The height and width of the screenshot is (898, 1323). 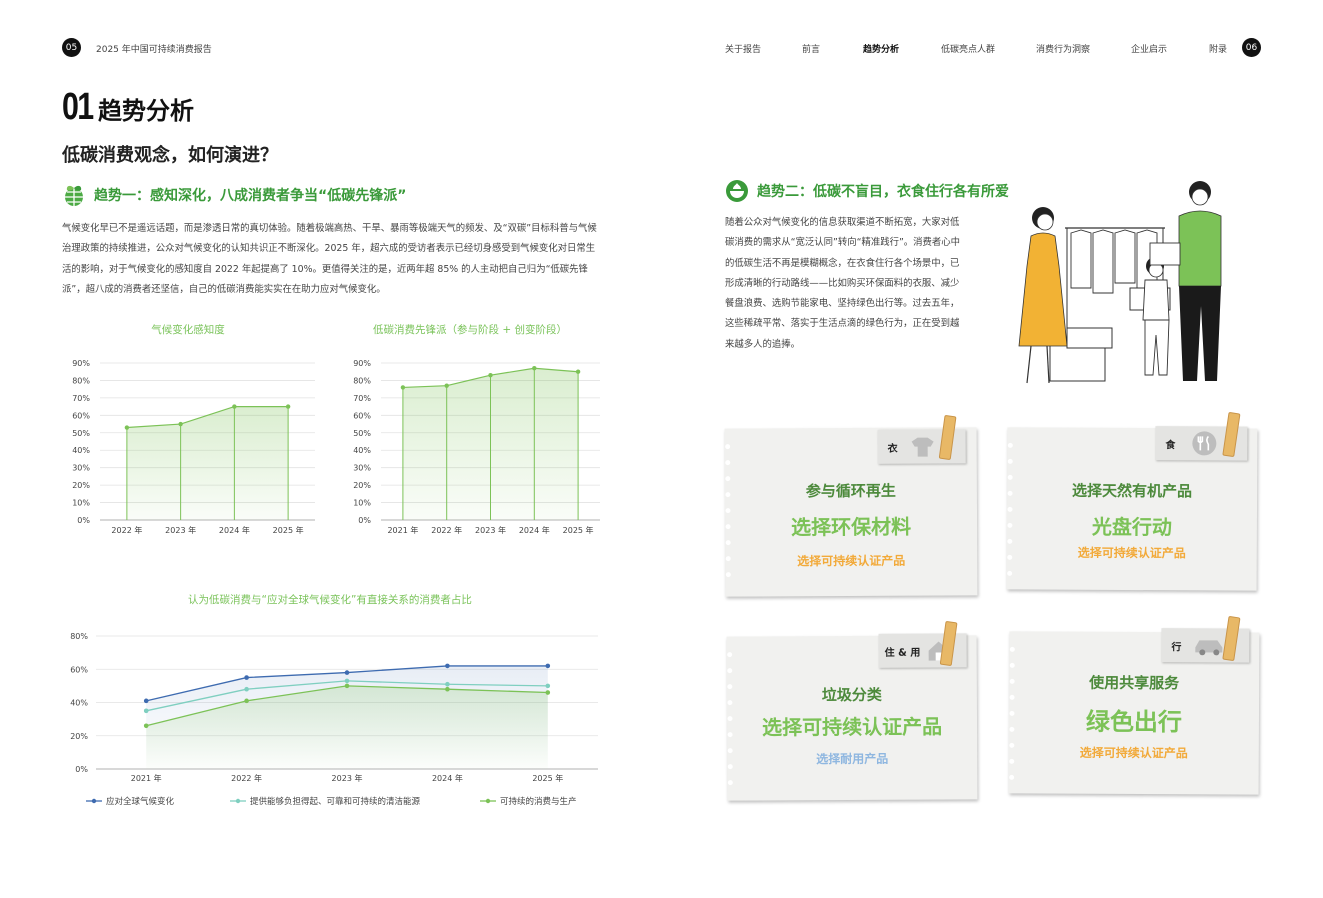 I want to click on card-tag-label: 衣, so click(x=892, y=449).